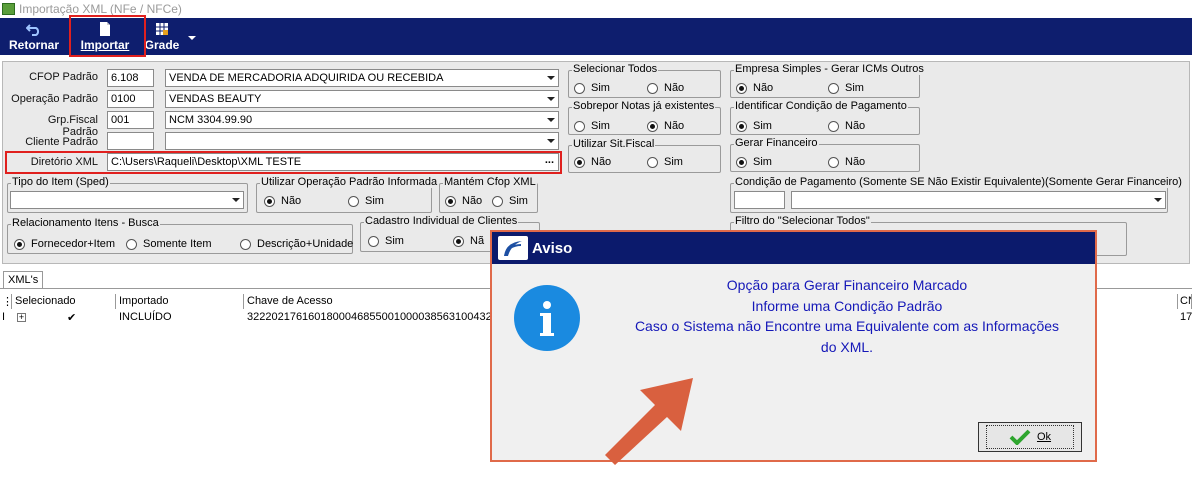 This screenshot has height=492, width=1192. What do you see at coordinates (1186, 317) in the screenshot?
I see `cn-cell: 17` at bounding box center [1186, 317].